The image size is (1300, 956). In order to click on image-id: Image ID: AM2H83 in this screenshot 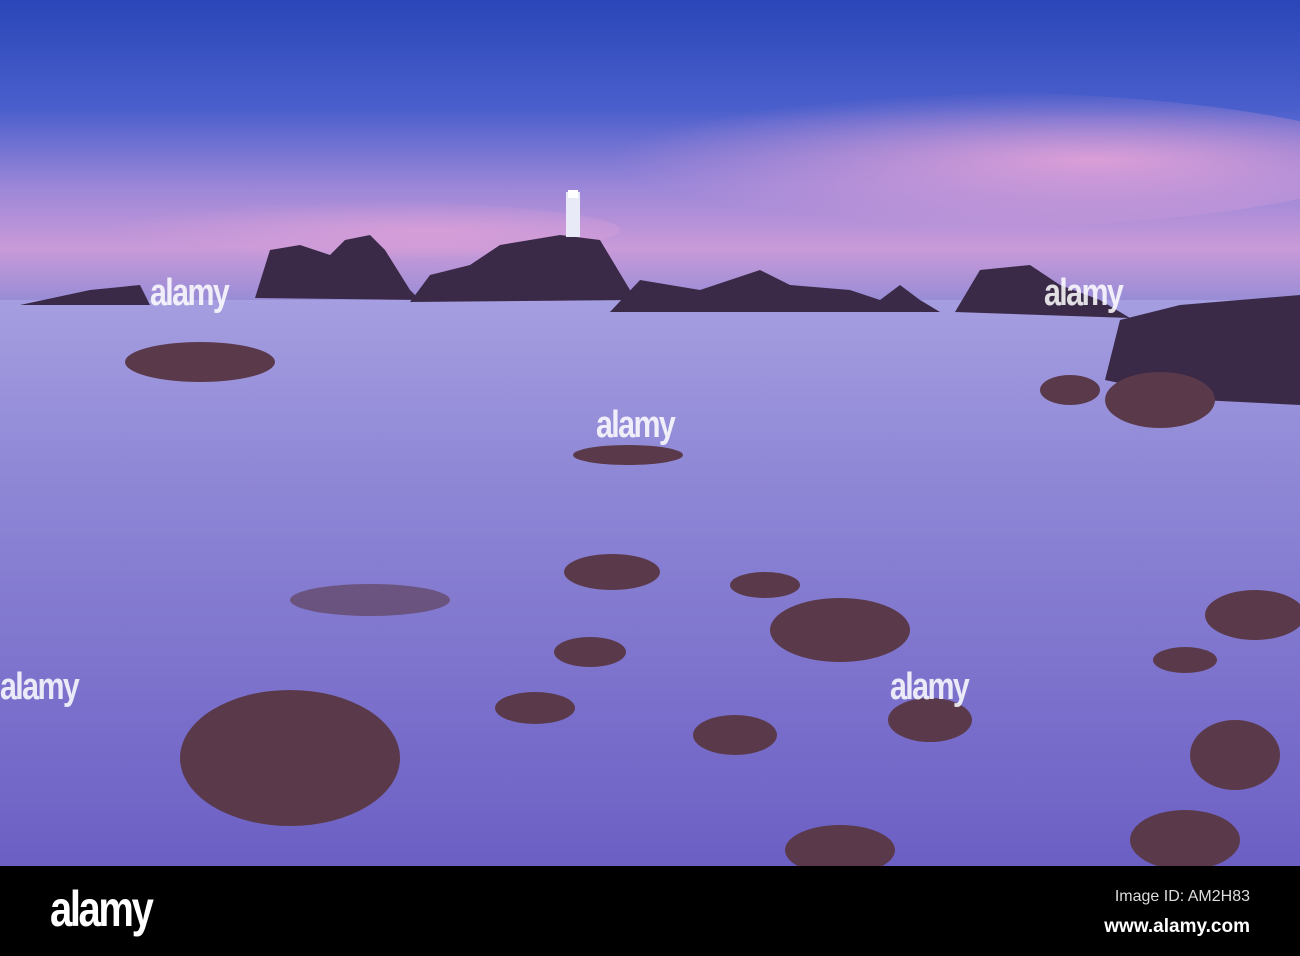, I will do `click(1182, 896)`.